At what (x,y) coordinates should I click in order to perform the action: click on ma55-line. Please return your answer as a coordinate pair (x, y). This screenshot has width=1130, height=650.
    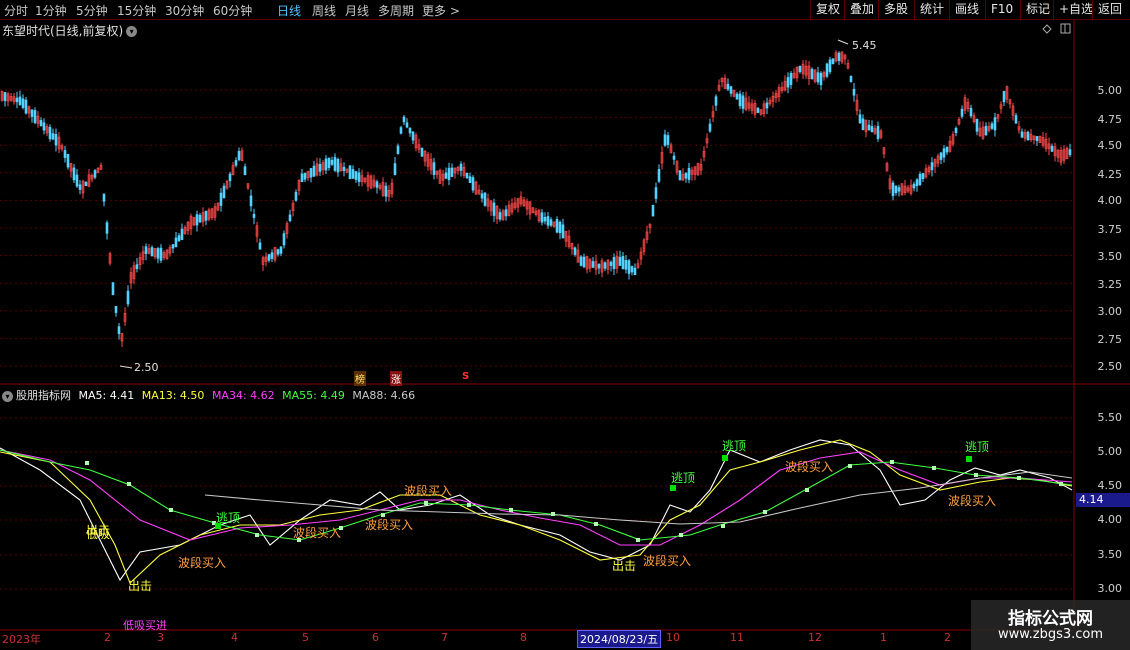
    Looking at the image, I should click on (536, 495).